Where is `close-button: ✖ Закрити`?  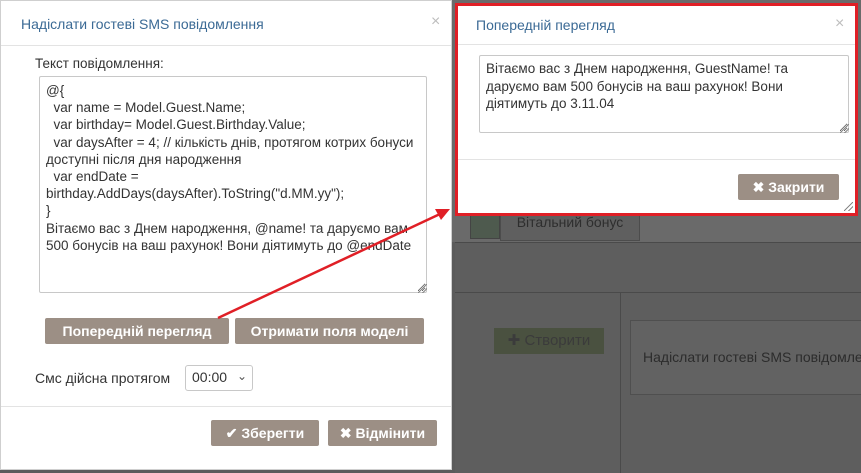 close-button: ✖ Закрити is located at coordinates (788, 187).